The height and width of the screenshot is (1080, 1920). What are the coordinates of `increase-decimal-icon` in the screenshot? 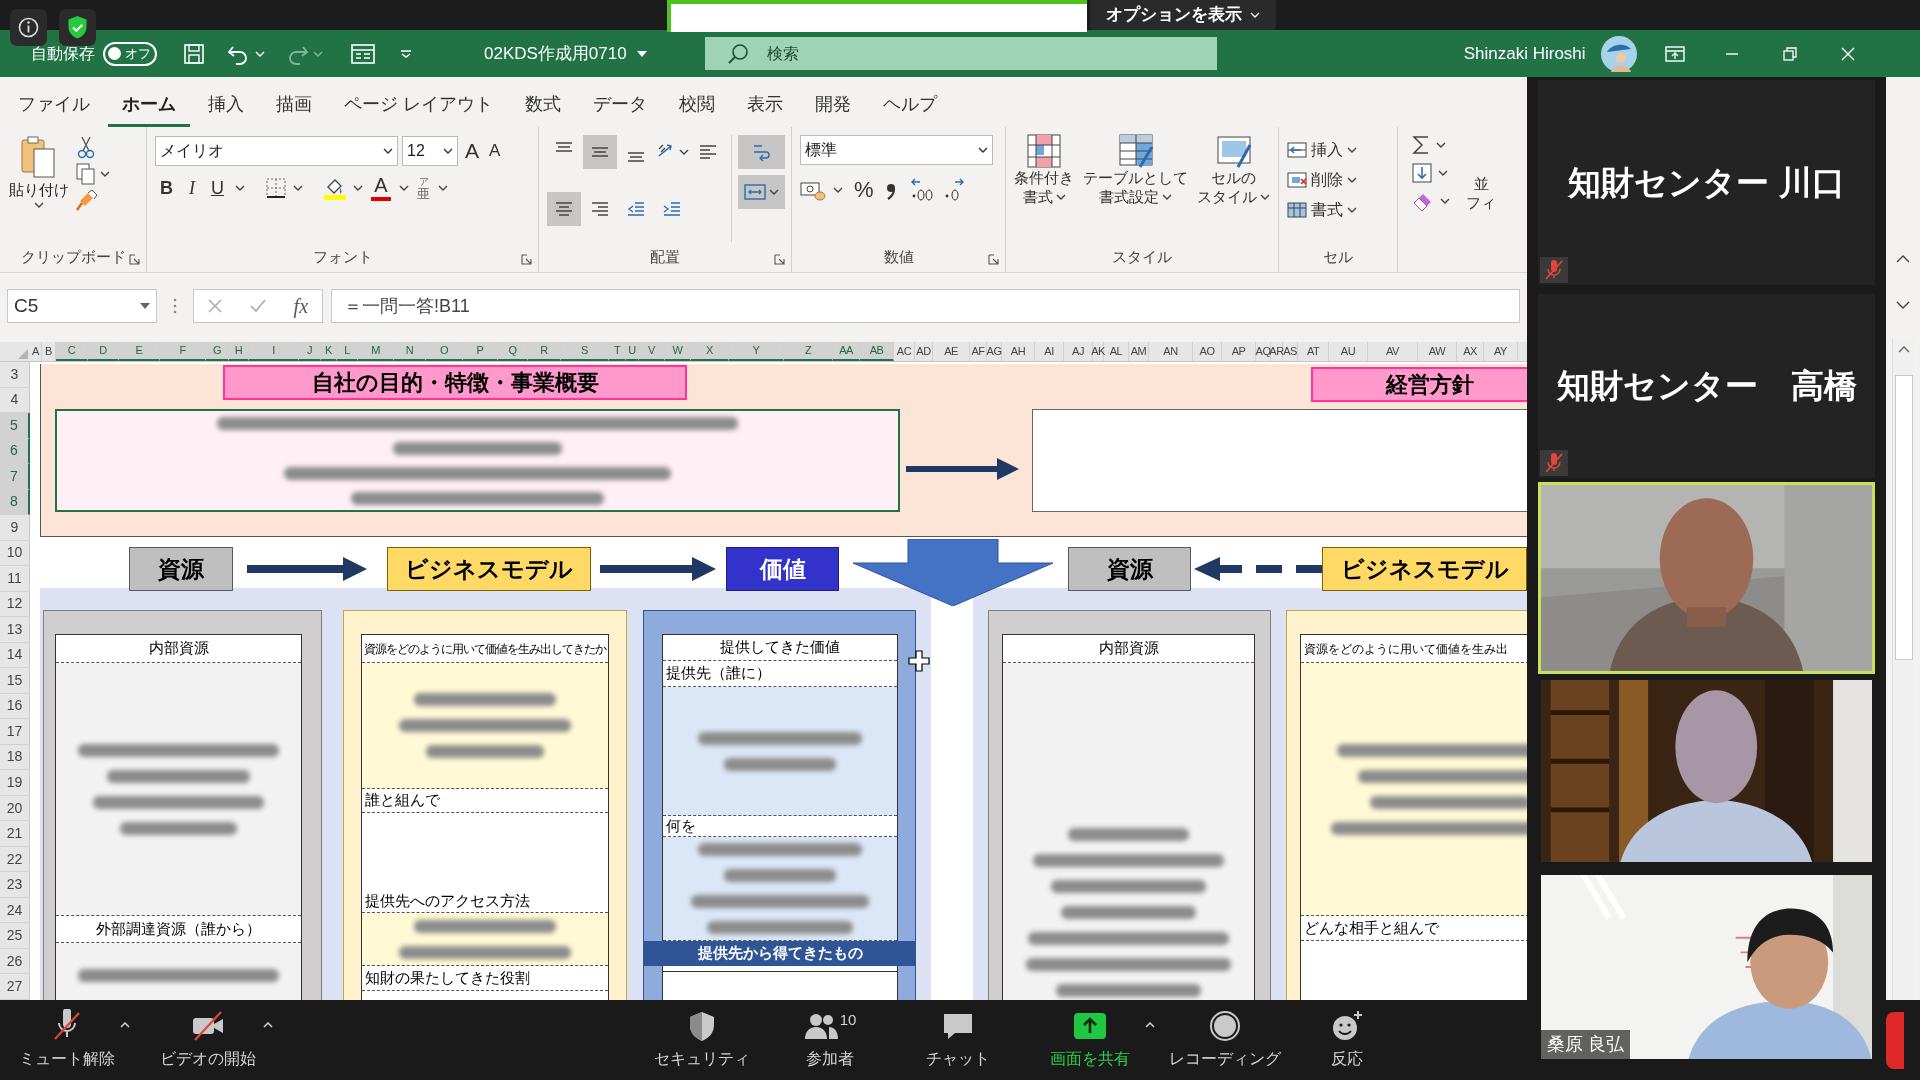 It's located at (921, 189).